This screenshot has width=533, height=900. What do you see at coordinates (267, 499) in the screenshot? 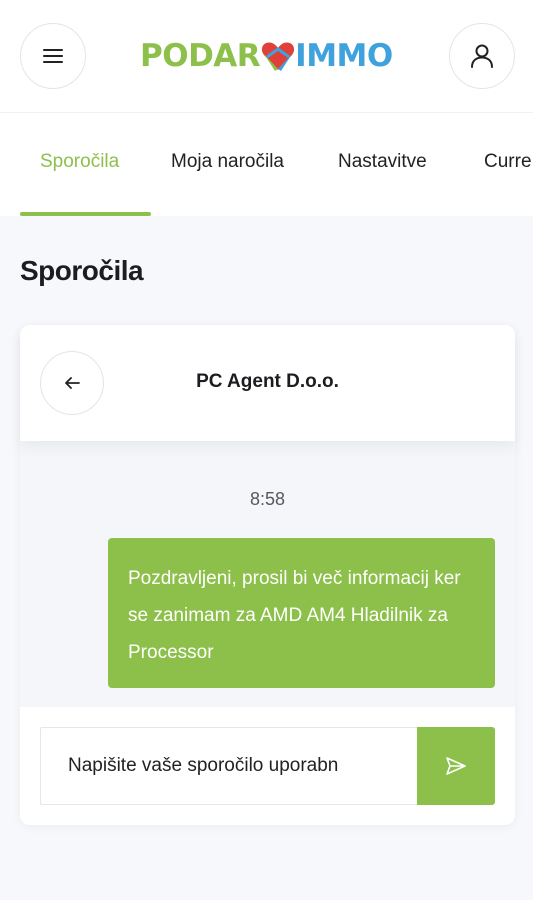
I see `message-timestamp: 8:58` at bounding box center [267, 499].